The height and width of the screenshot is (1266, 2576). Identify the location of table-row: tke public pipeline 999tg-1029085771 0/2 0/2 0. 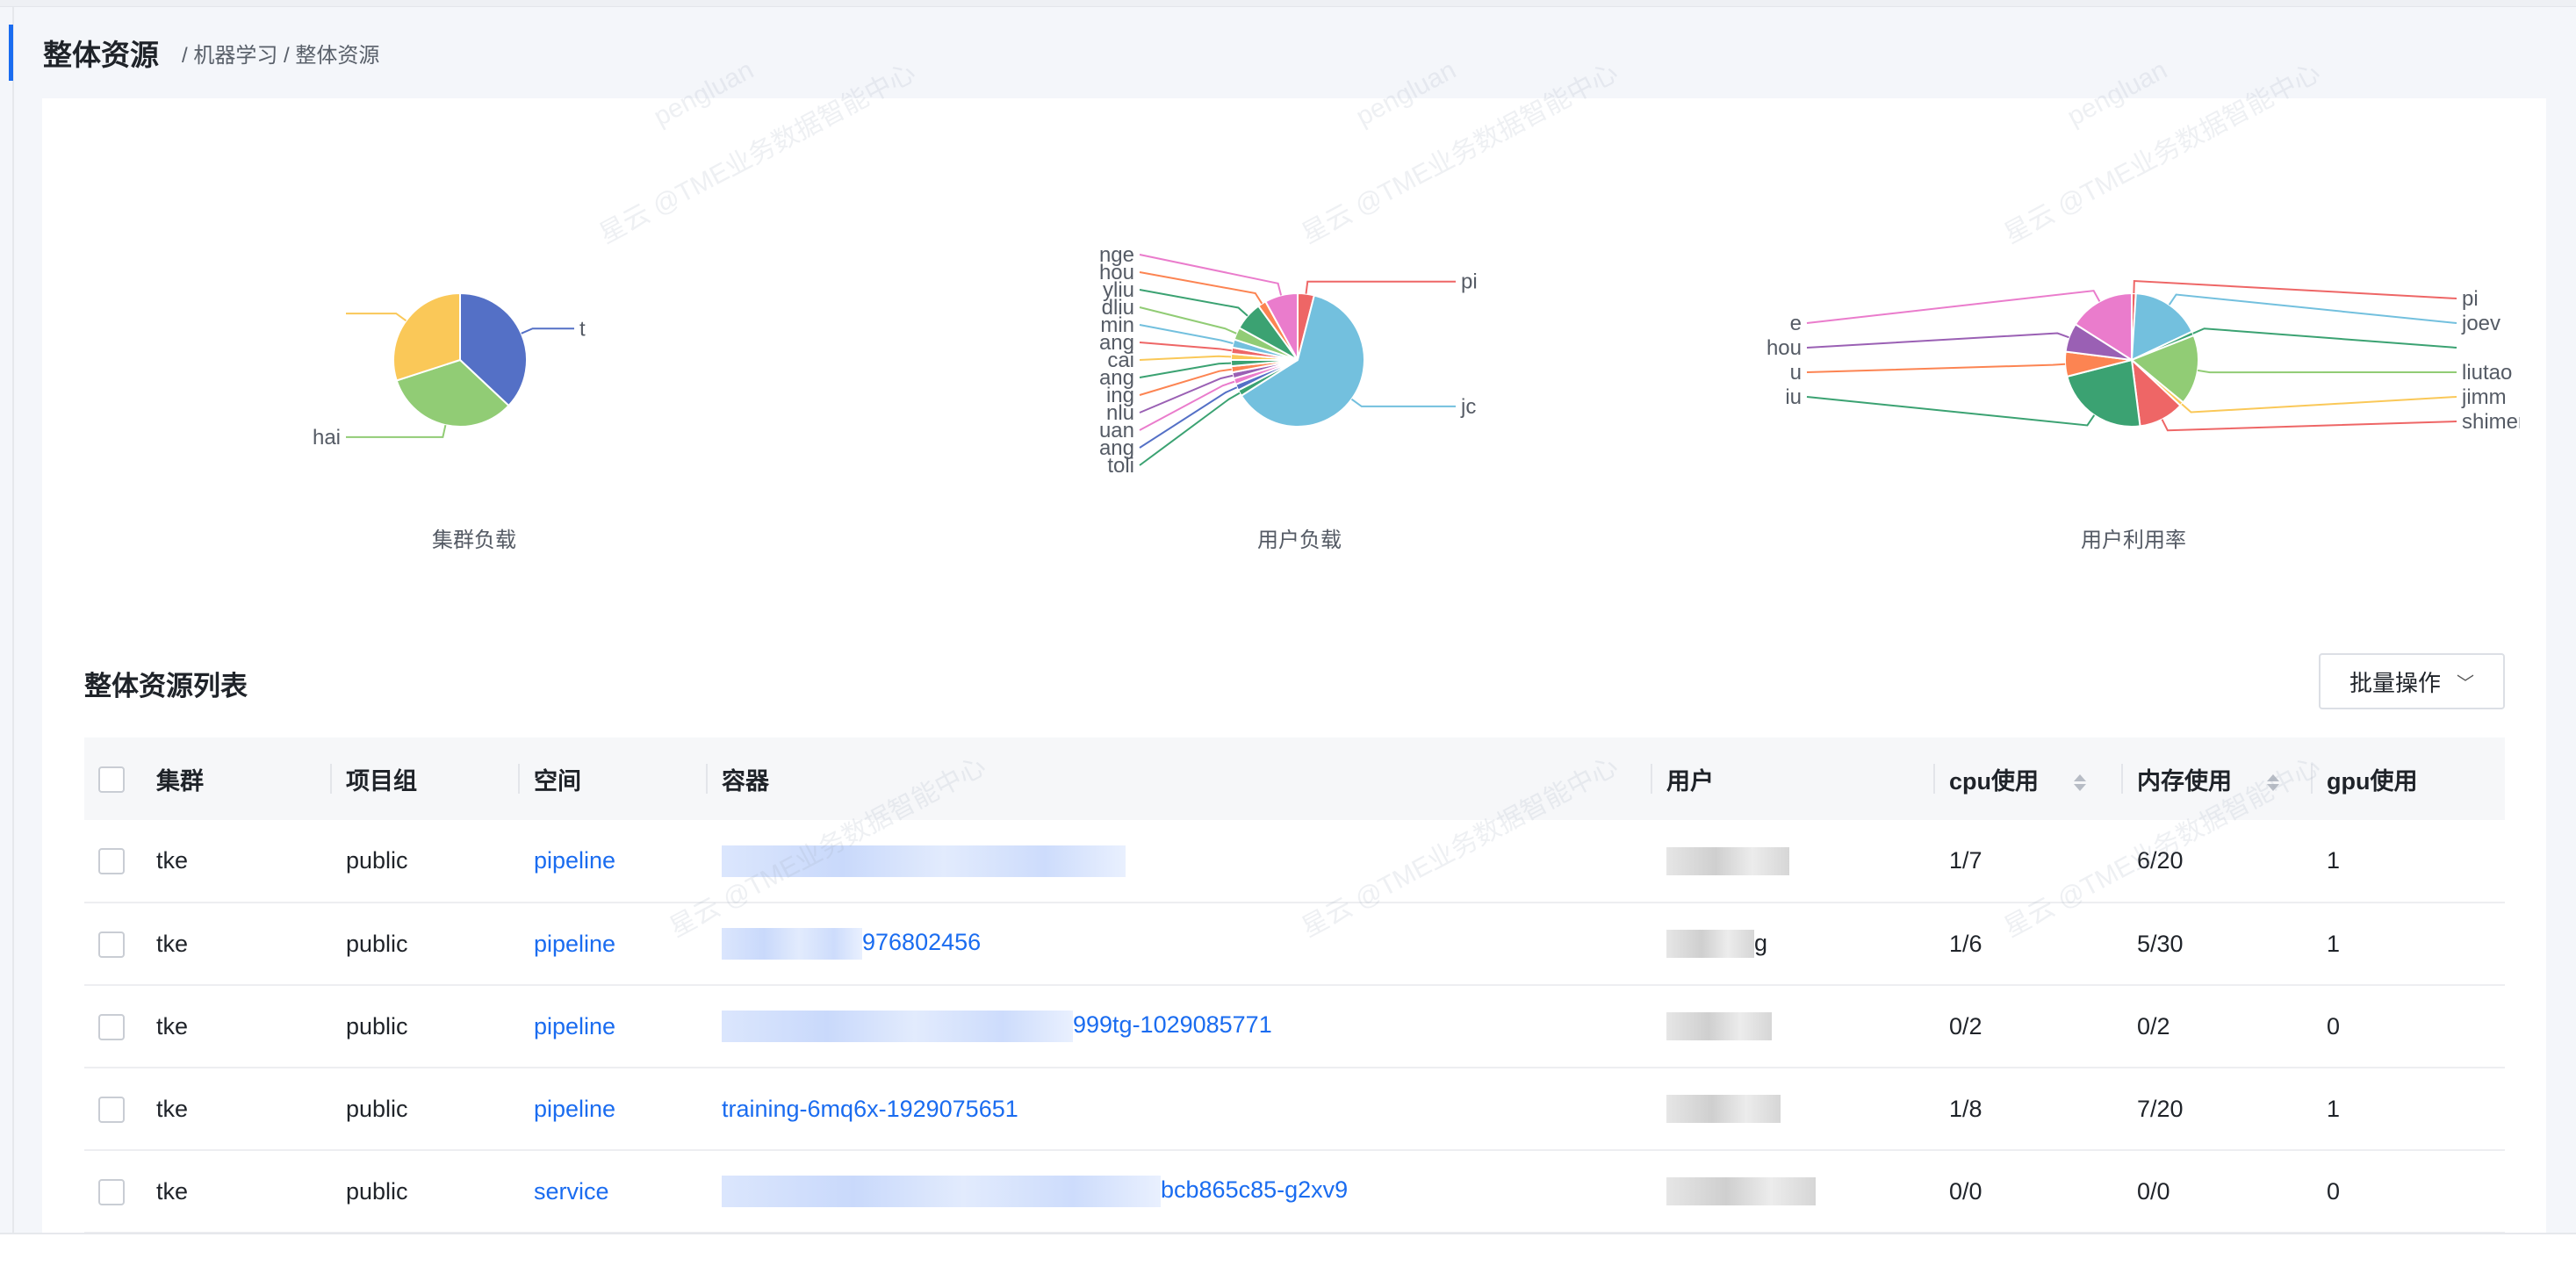
(1294, 1027).